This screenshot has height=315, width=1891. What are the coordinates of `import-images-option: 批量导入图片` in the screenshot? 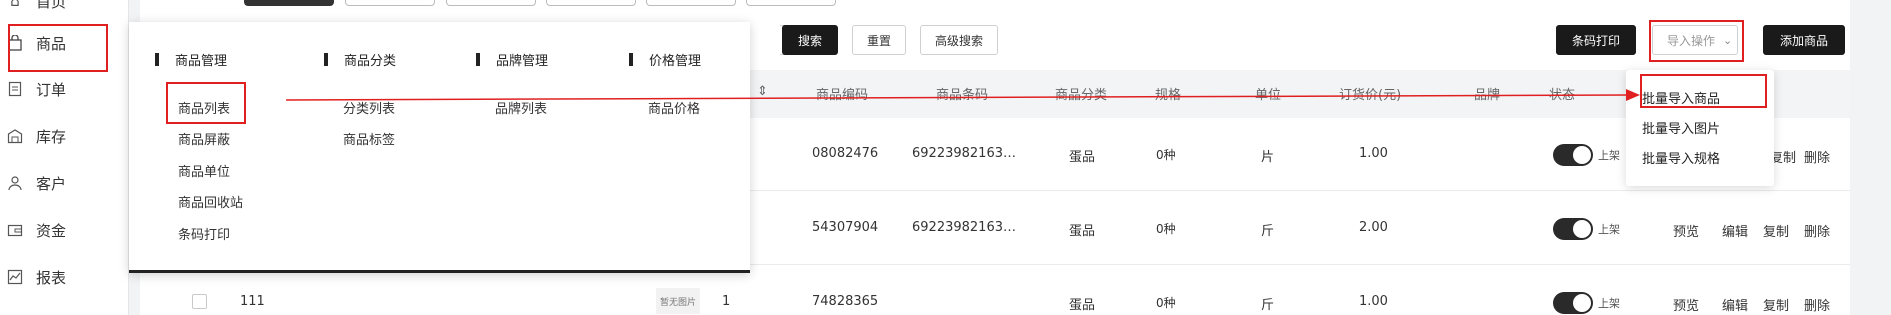 It's located at (1681, 127).